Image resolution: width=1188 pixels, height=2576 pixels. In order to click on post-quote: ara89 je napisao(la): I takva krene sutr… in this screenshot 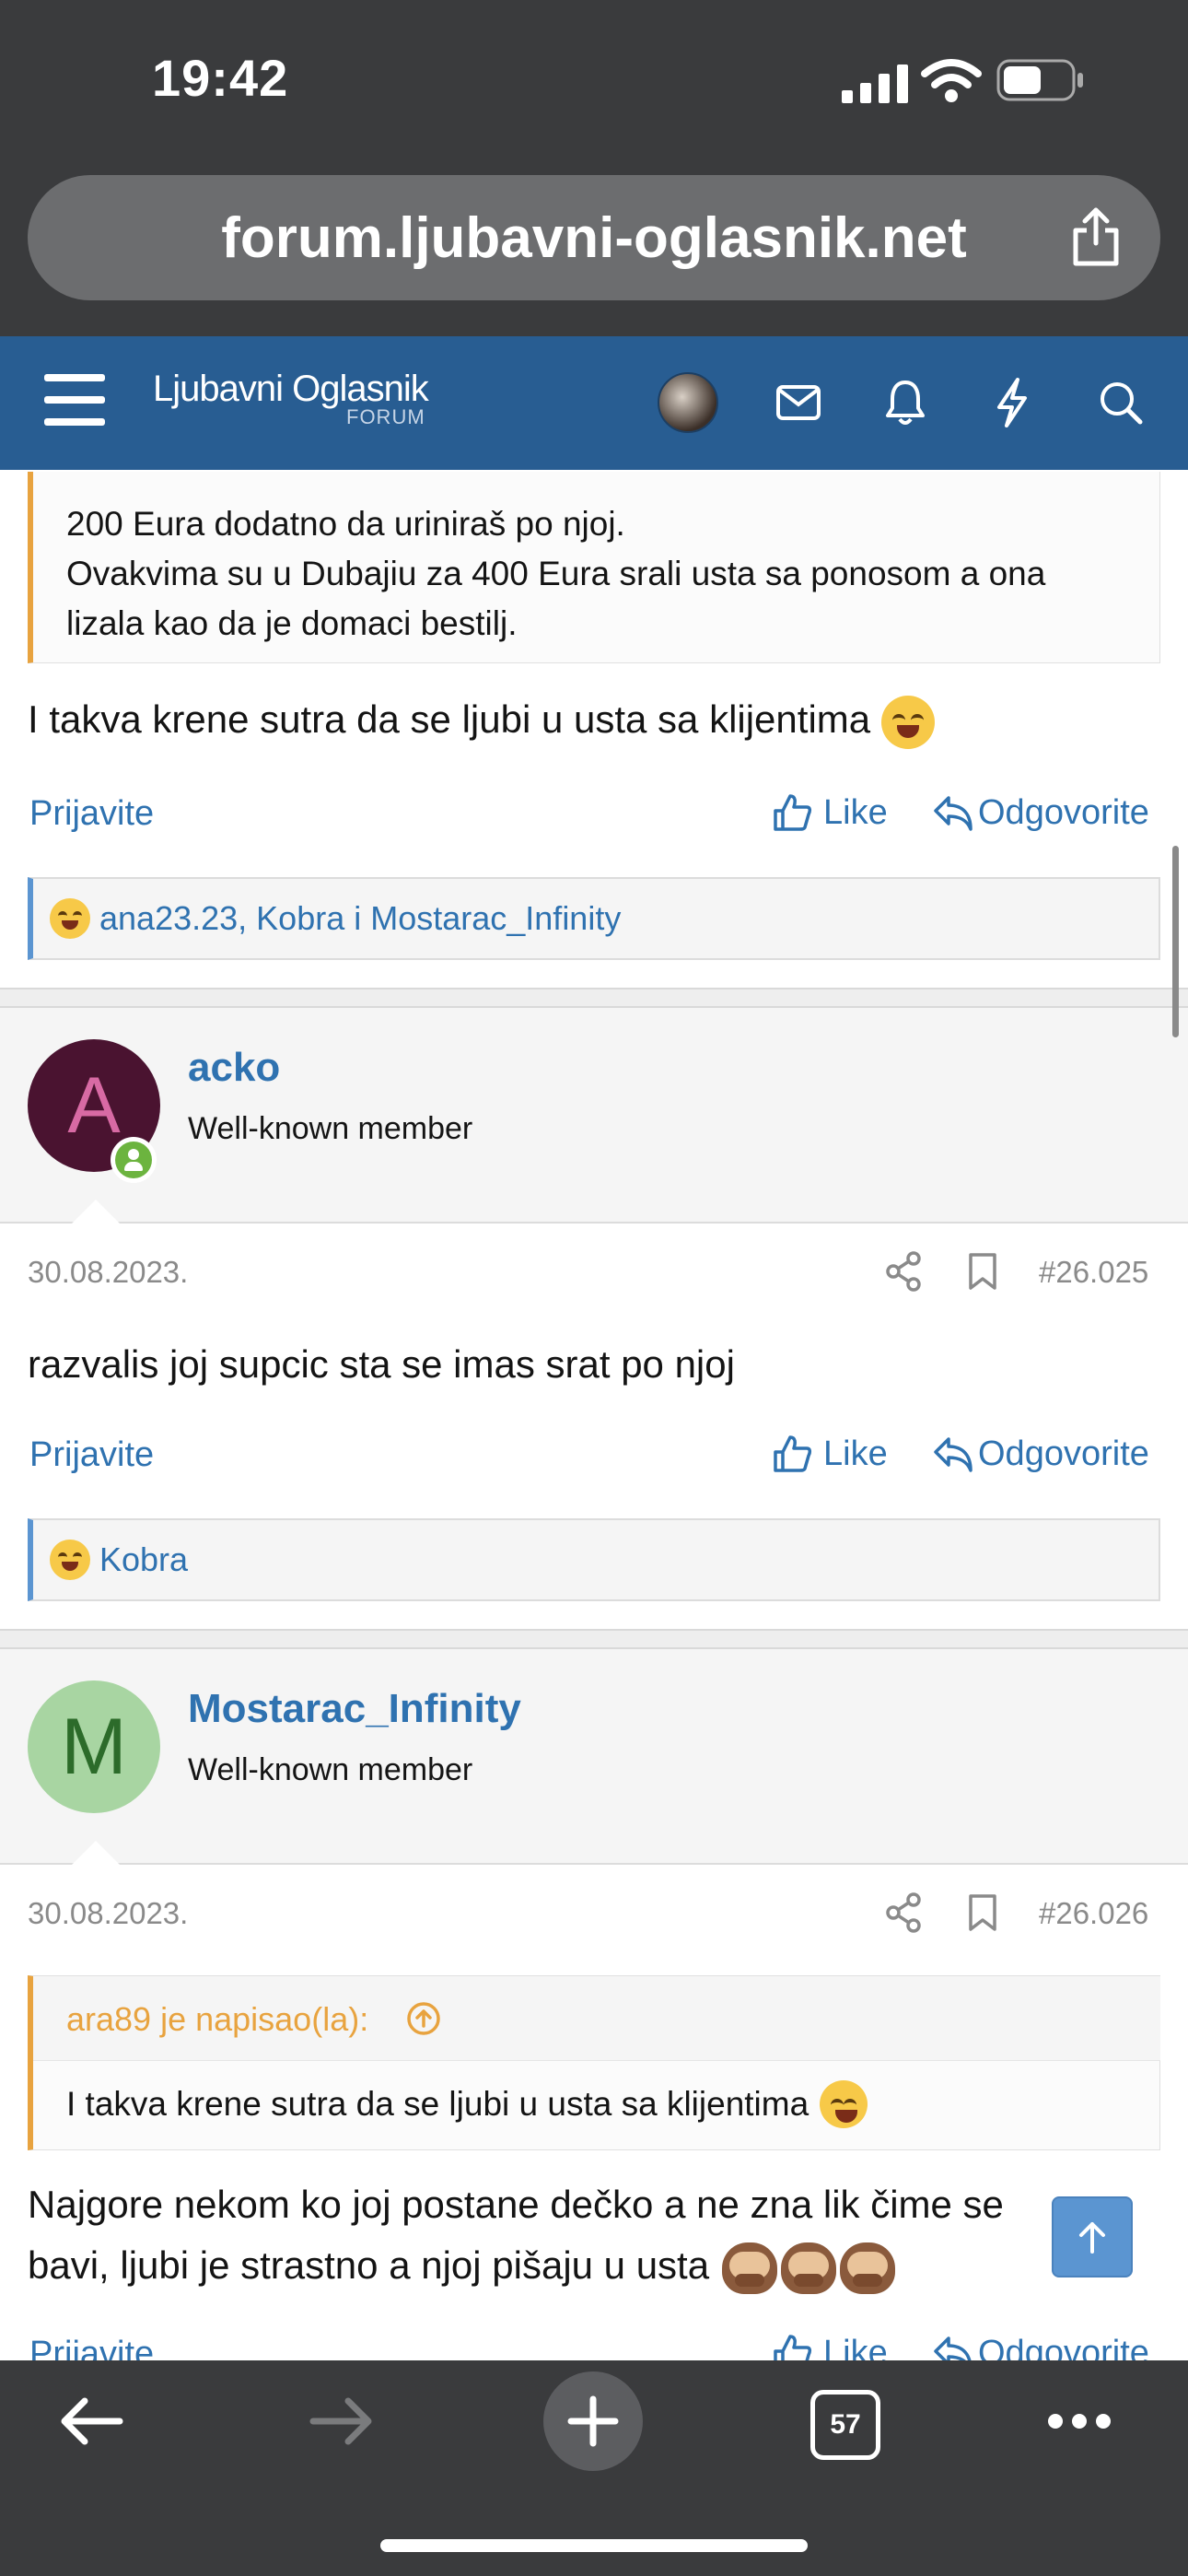, I will do `click(594, 2062)`.